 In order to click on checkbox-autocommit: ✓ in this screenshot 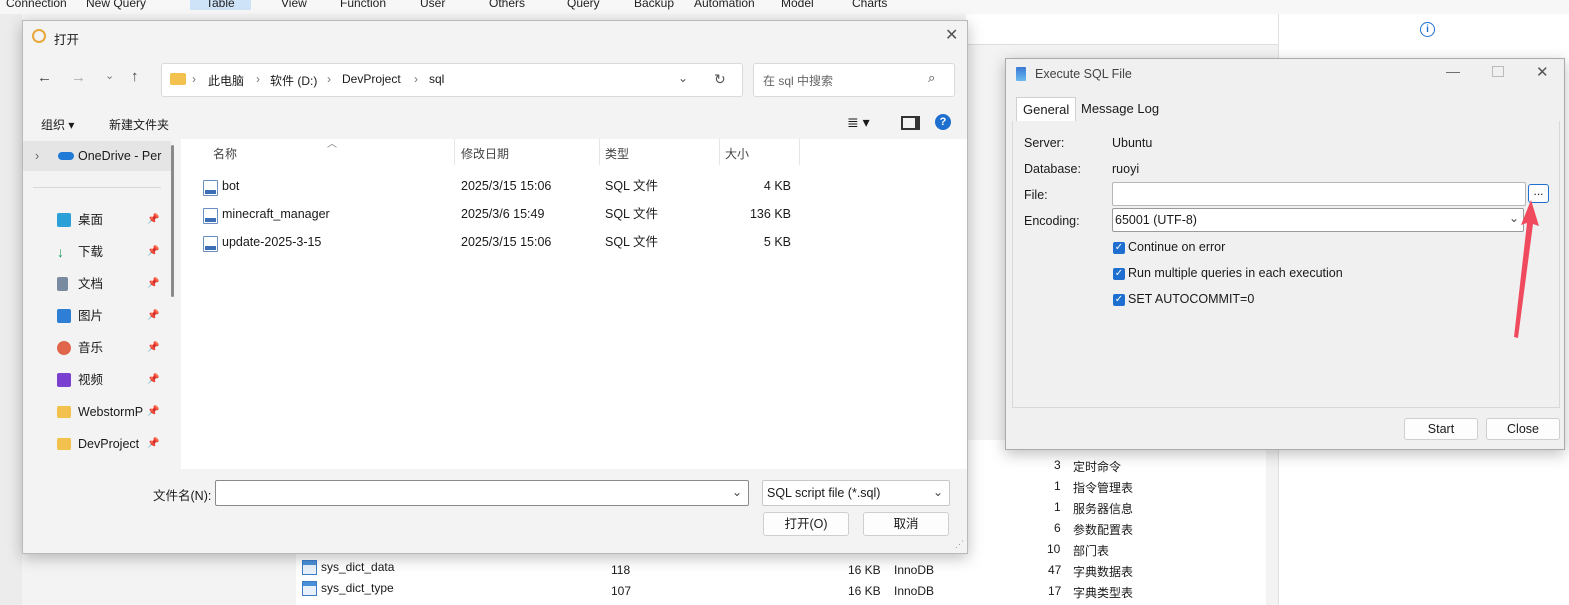, I will do `click(1119, 300)`.